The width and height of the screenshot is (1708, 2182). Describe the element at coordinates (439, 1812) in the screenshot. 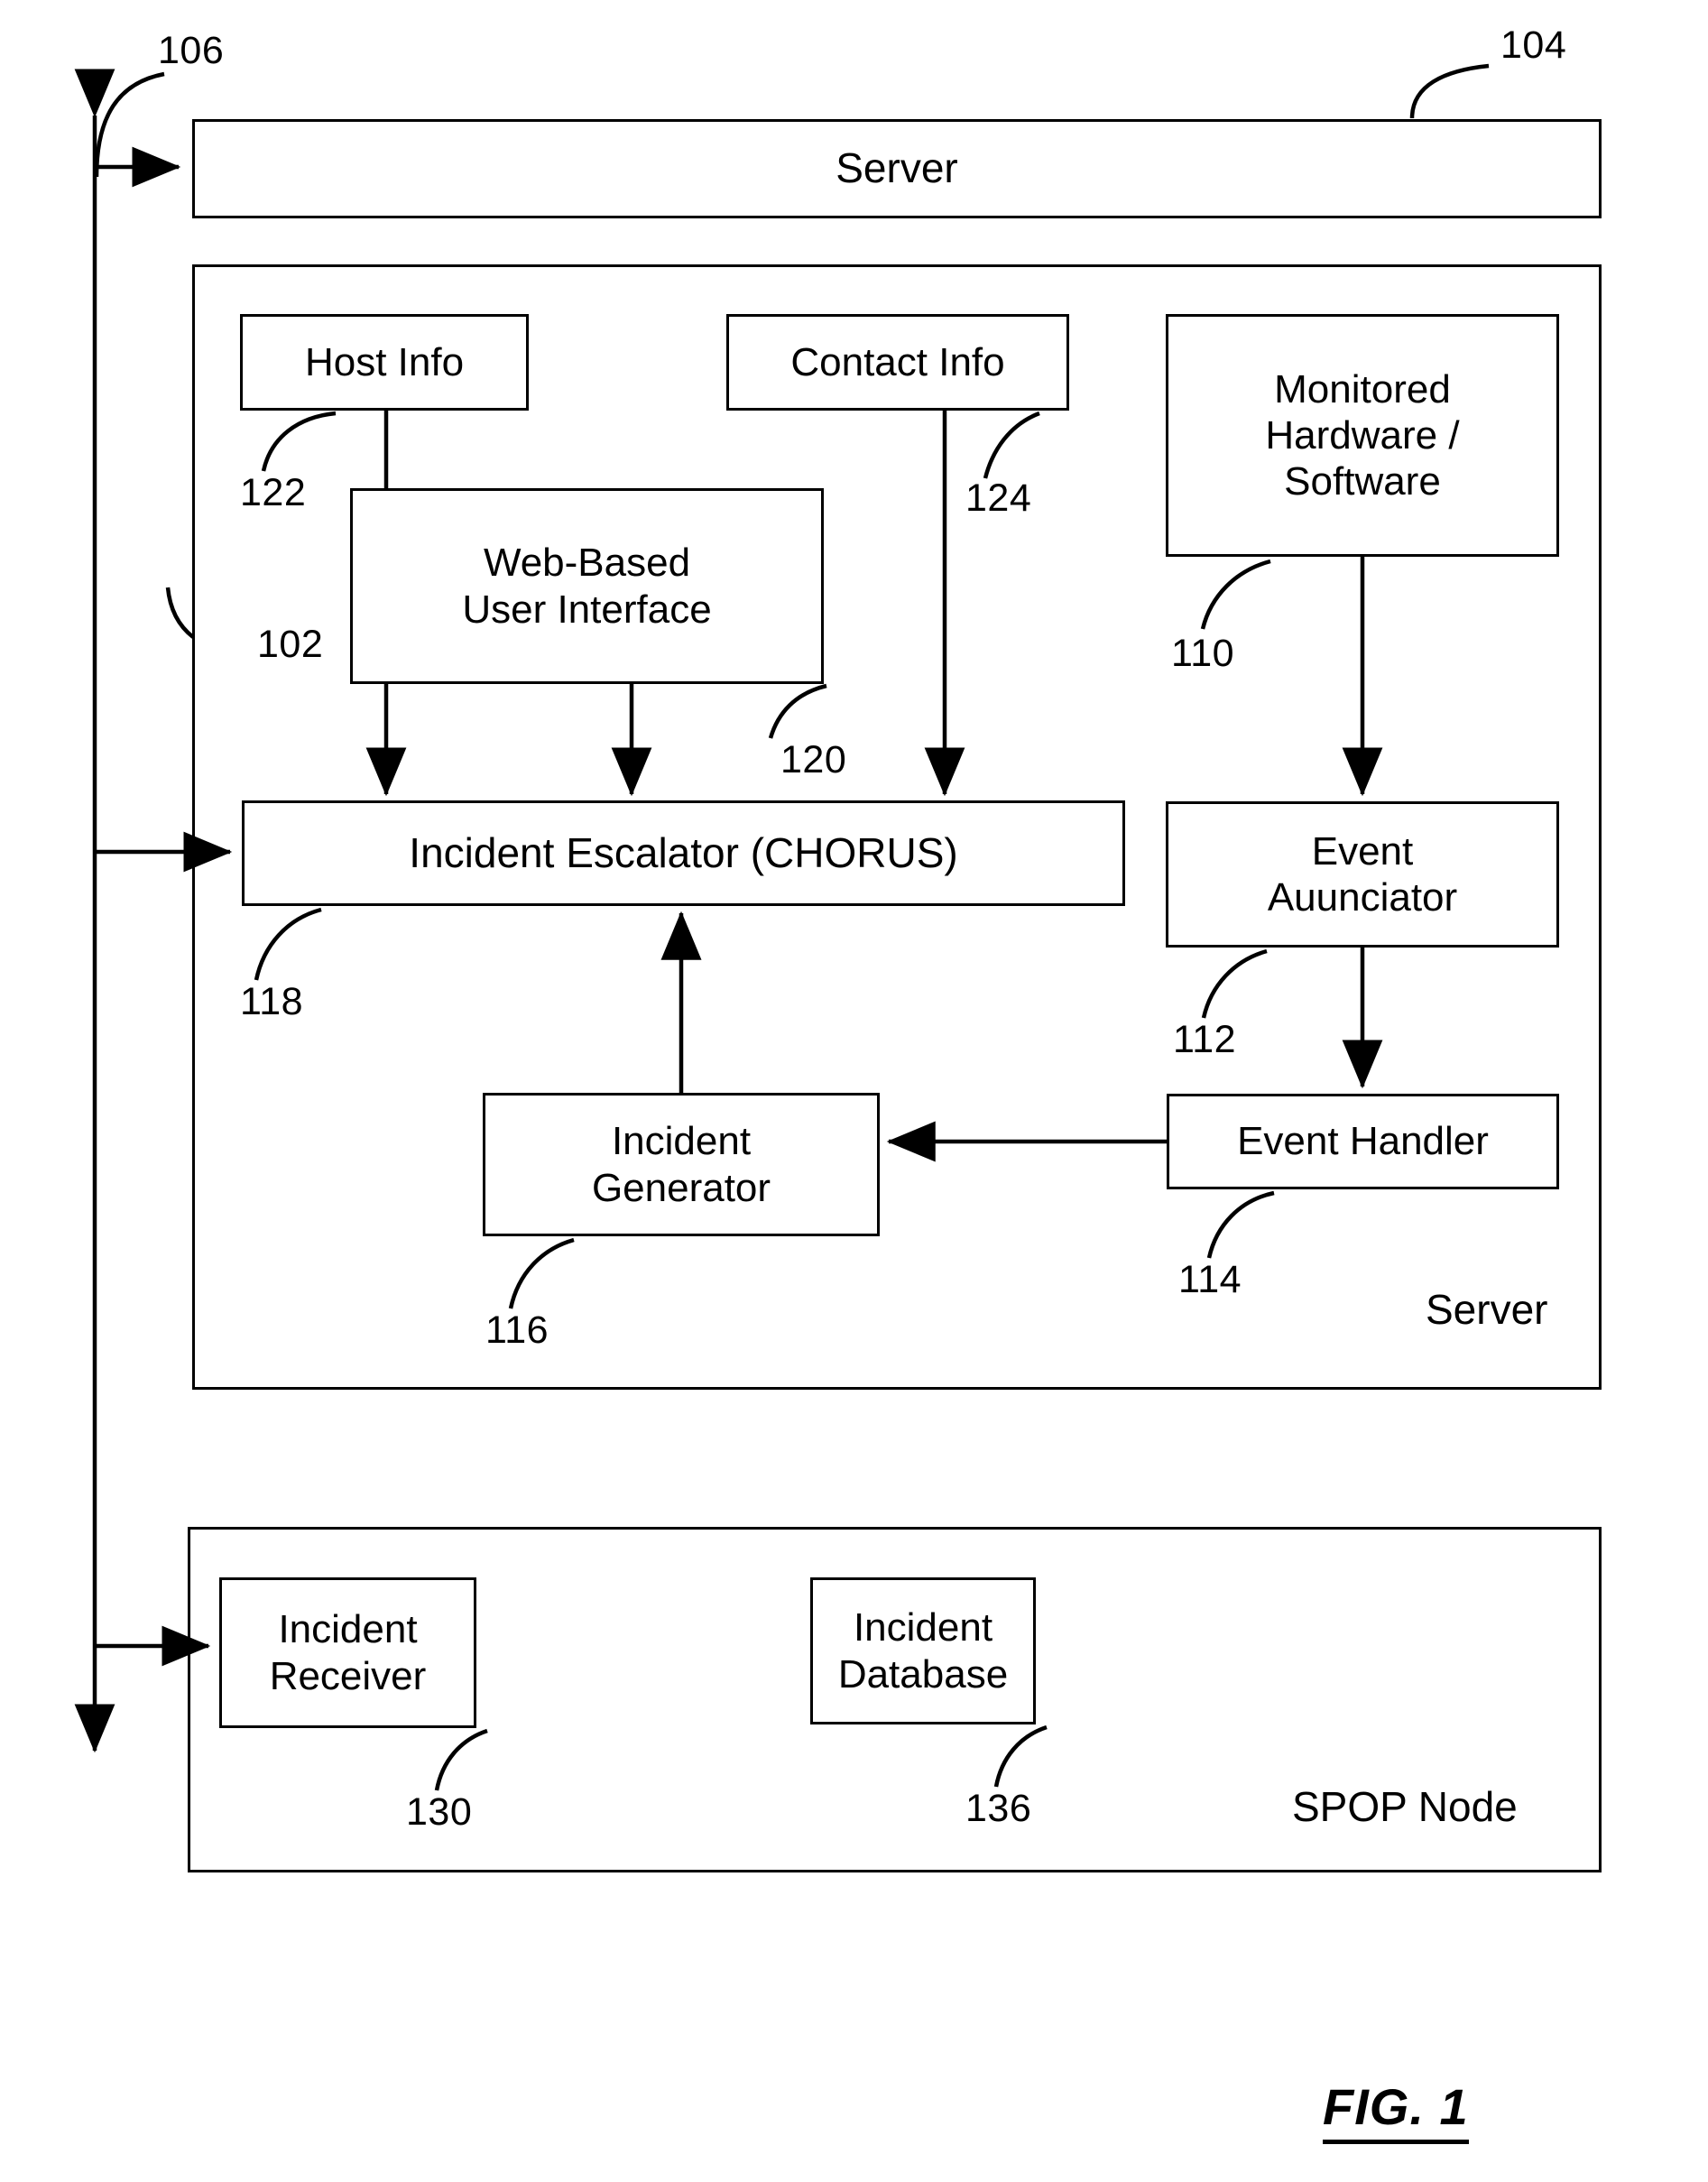

I see `ref-number-130: 130` at that location.